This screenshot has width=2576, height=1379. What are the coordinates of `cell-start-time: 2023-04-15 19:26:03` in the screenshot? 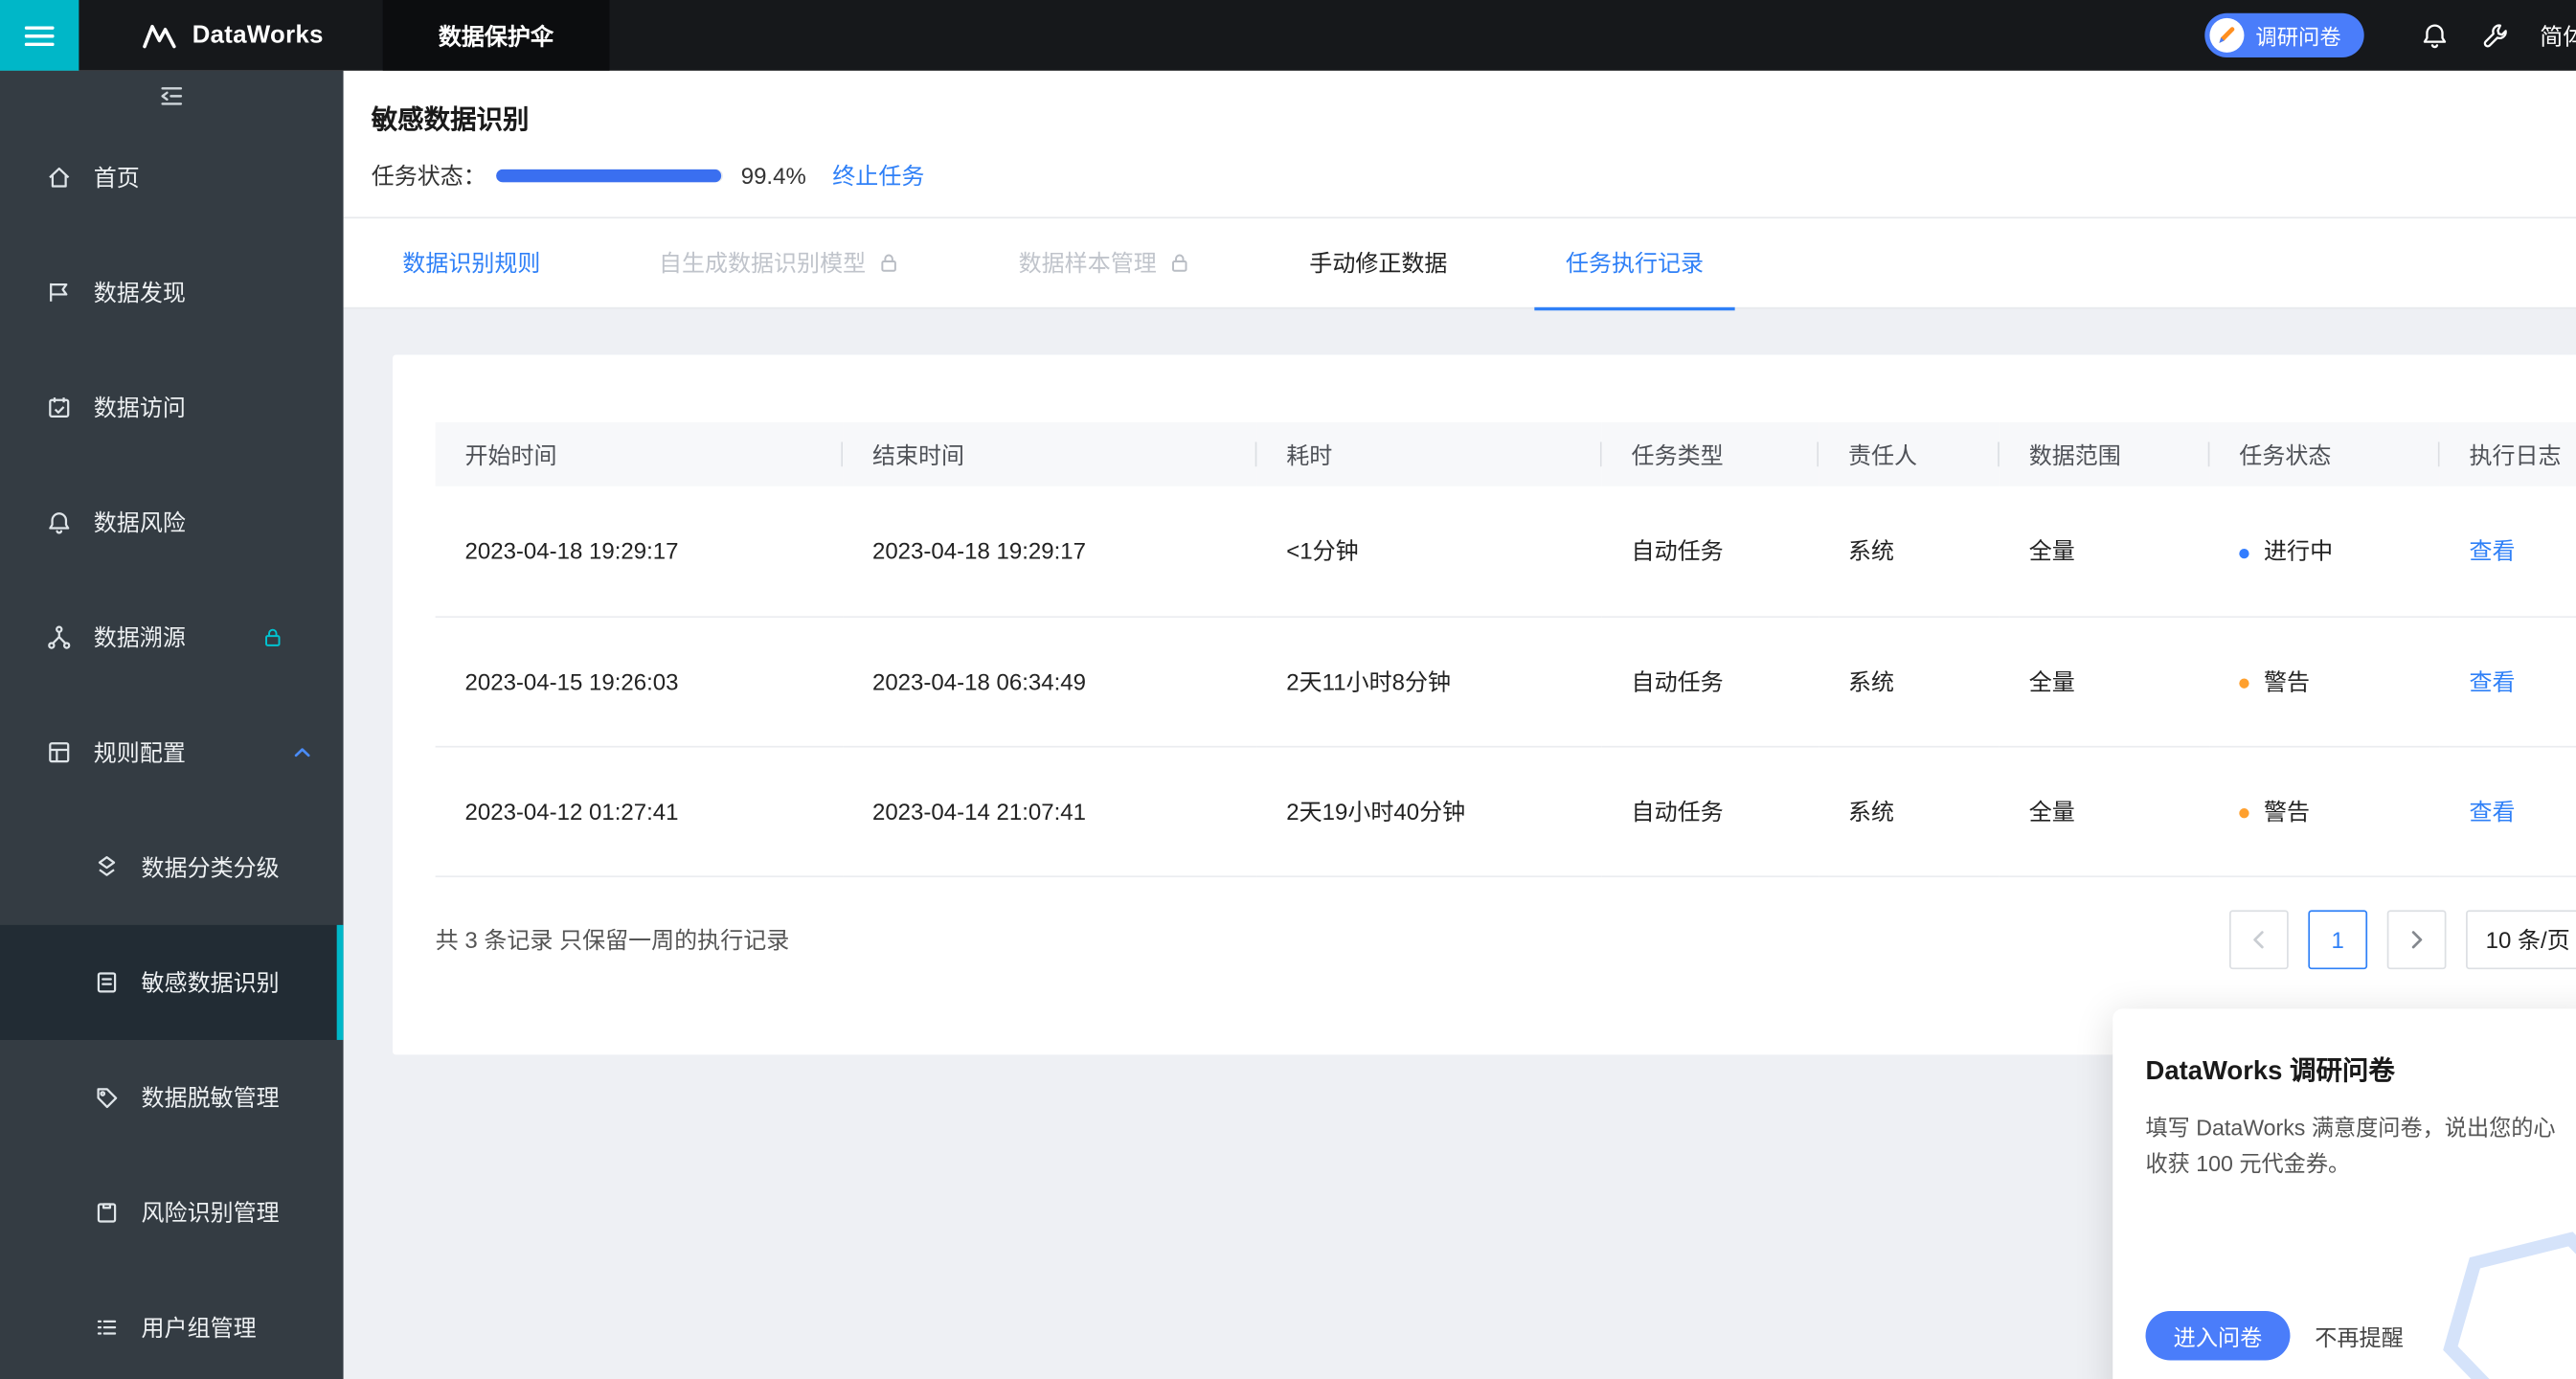 It's located at (639, 681).